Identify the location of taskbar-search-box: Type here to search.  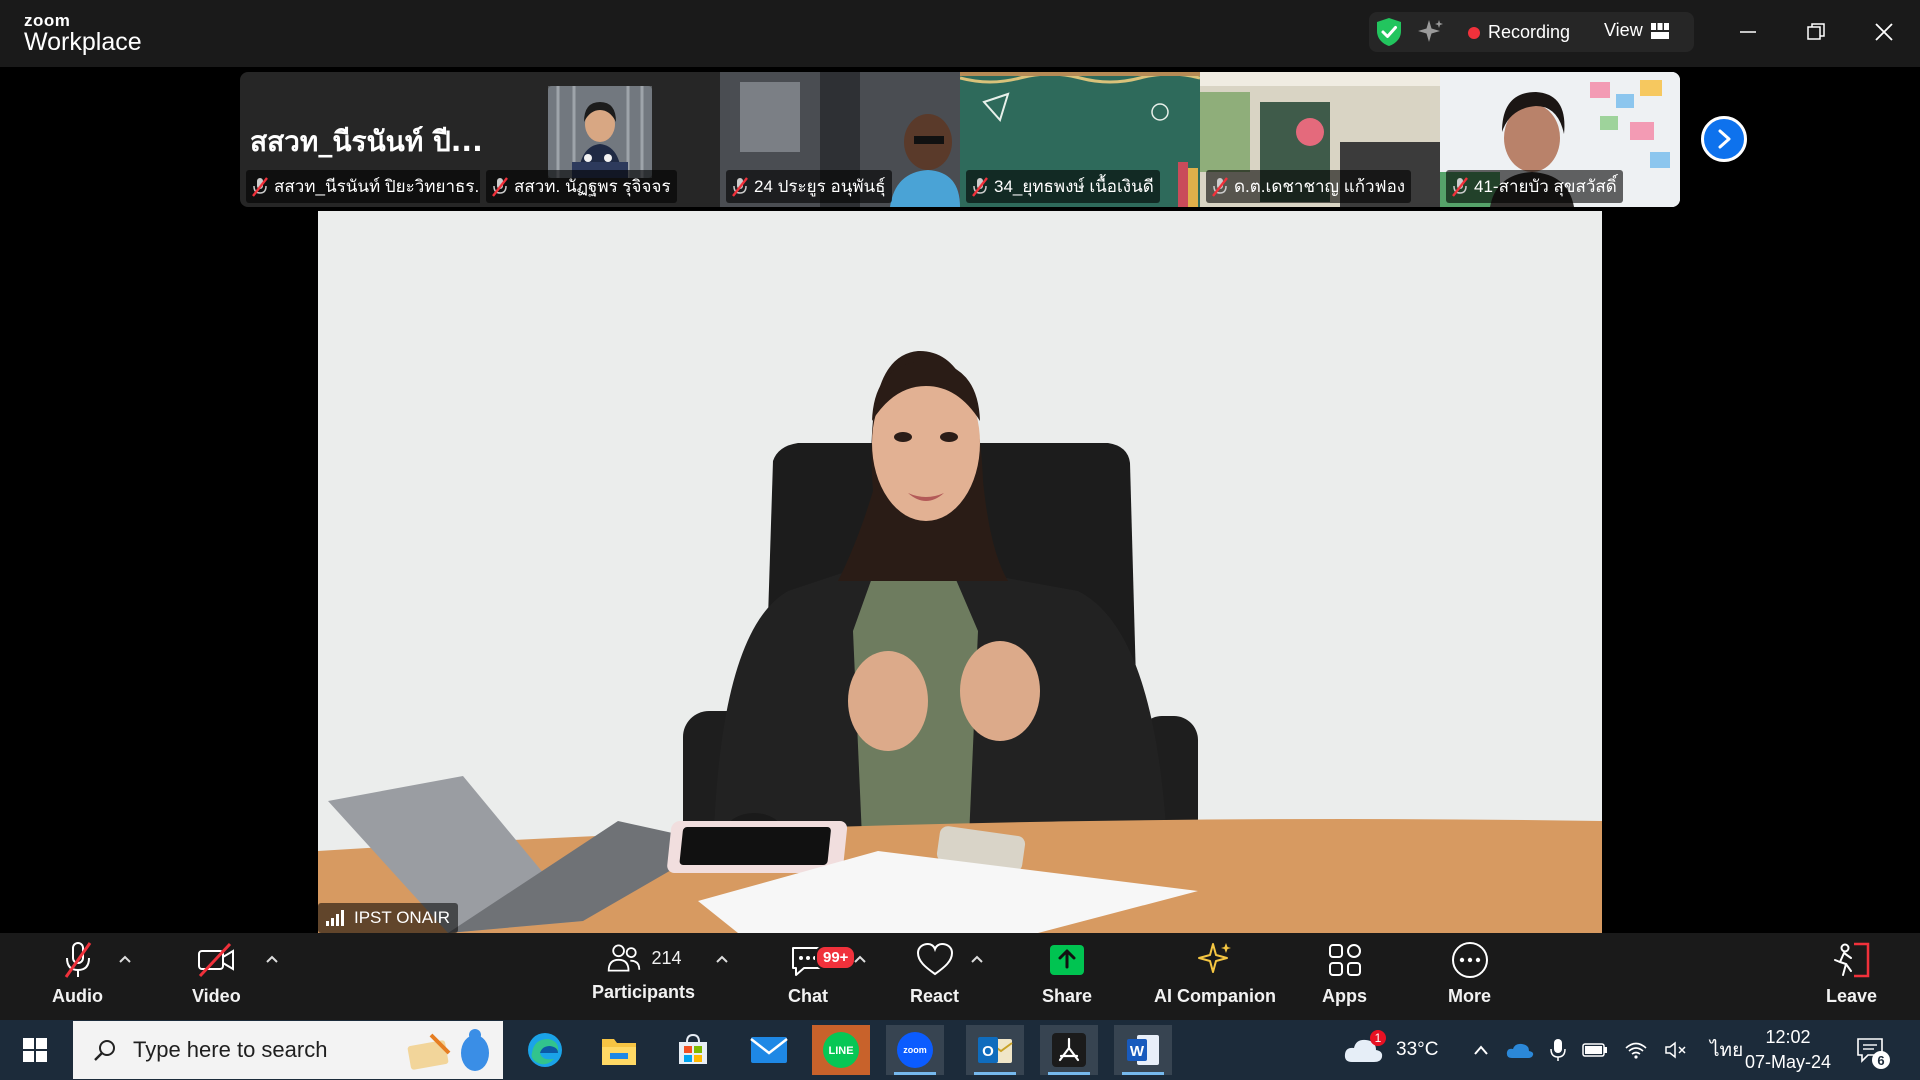
(288, 1050).